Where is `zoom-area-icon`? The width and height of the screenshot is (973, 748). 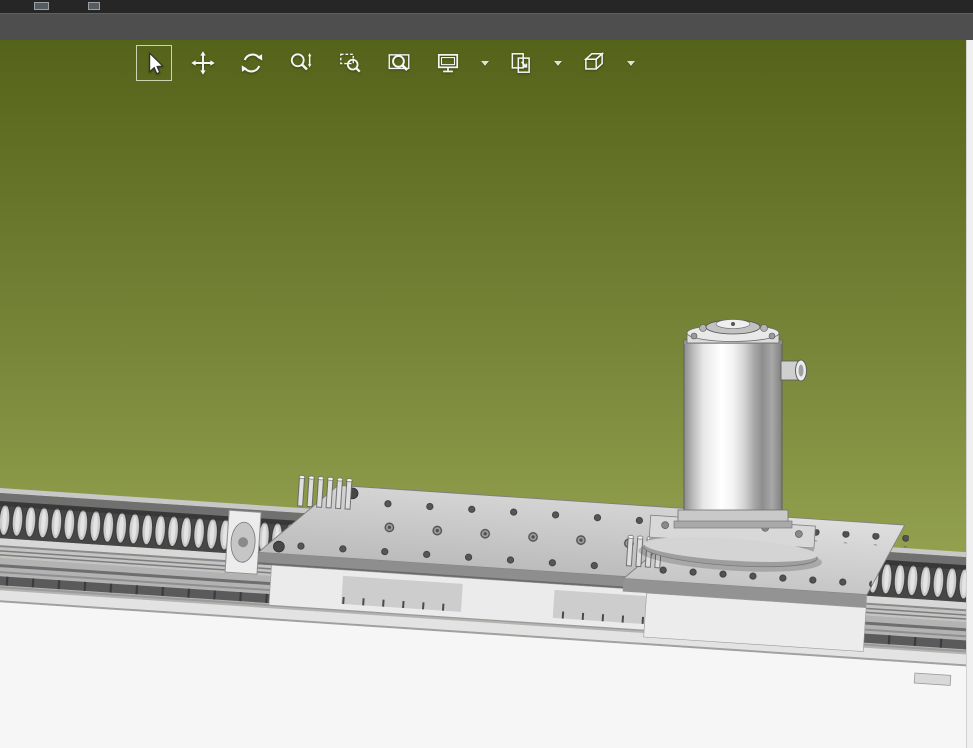 zoom-area-icon is located at coordinates (350, 63).